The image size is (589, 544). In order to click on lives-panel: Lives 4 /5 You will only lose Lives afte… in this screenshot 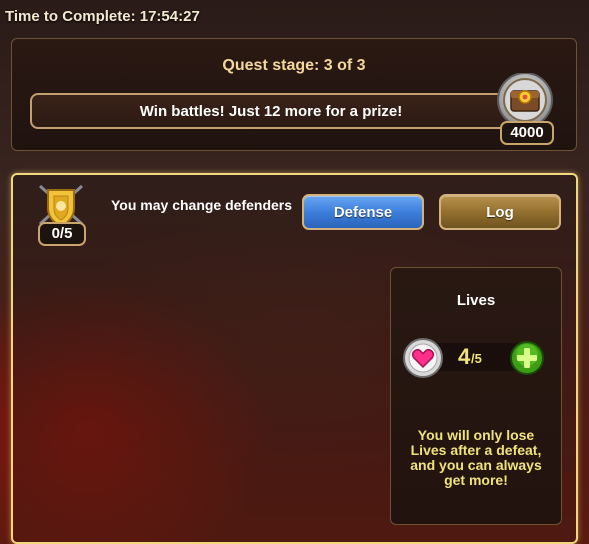, I will do `click(476, 396)`.